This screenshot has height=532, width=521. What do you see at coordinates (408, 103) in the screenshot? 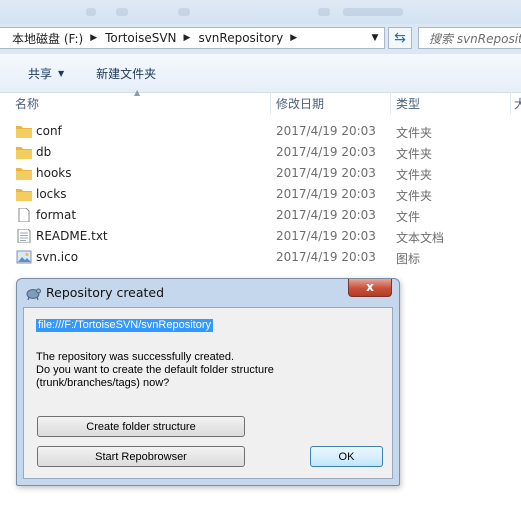
I see `column-header-type: 类型` at bounding box center [408, 103].